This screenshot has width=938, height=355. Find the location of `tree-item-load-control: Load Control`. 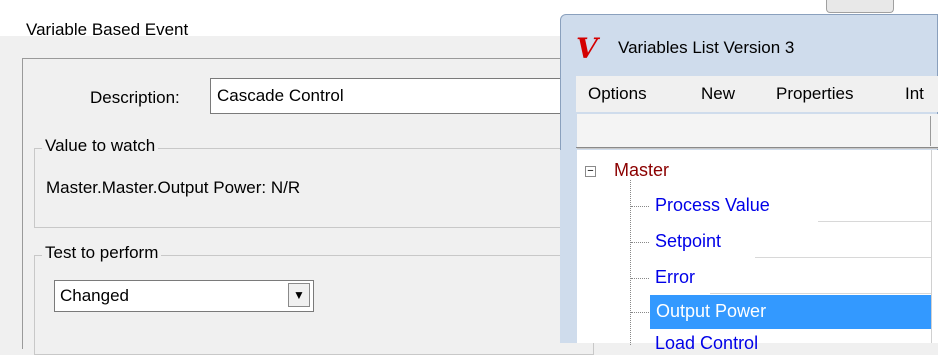

tree-item-load-control: Load Control is located at coordinates (706, 343).